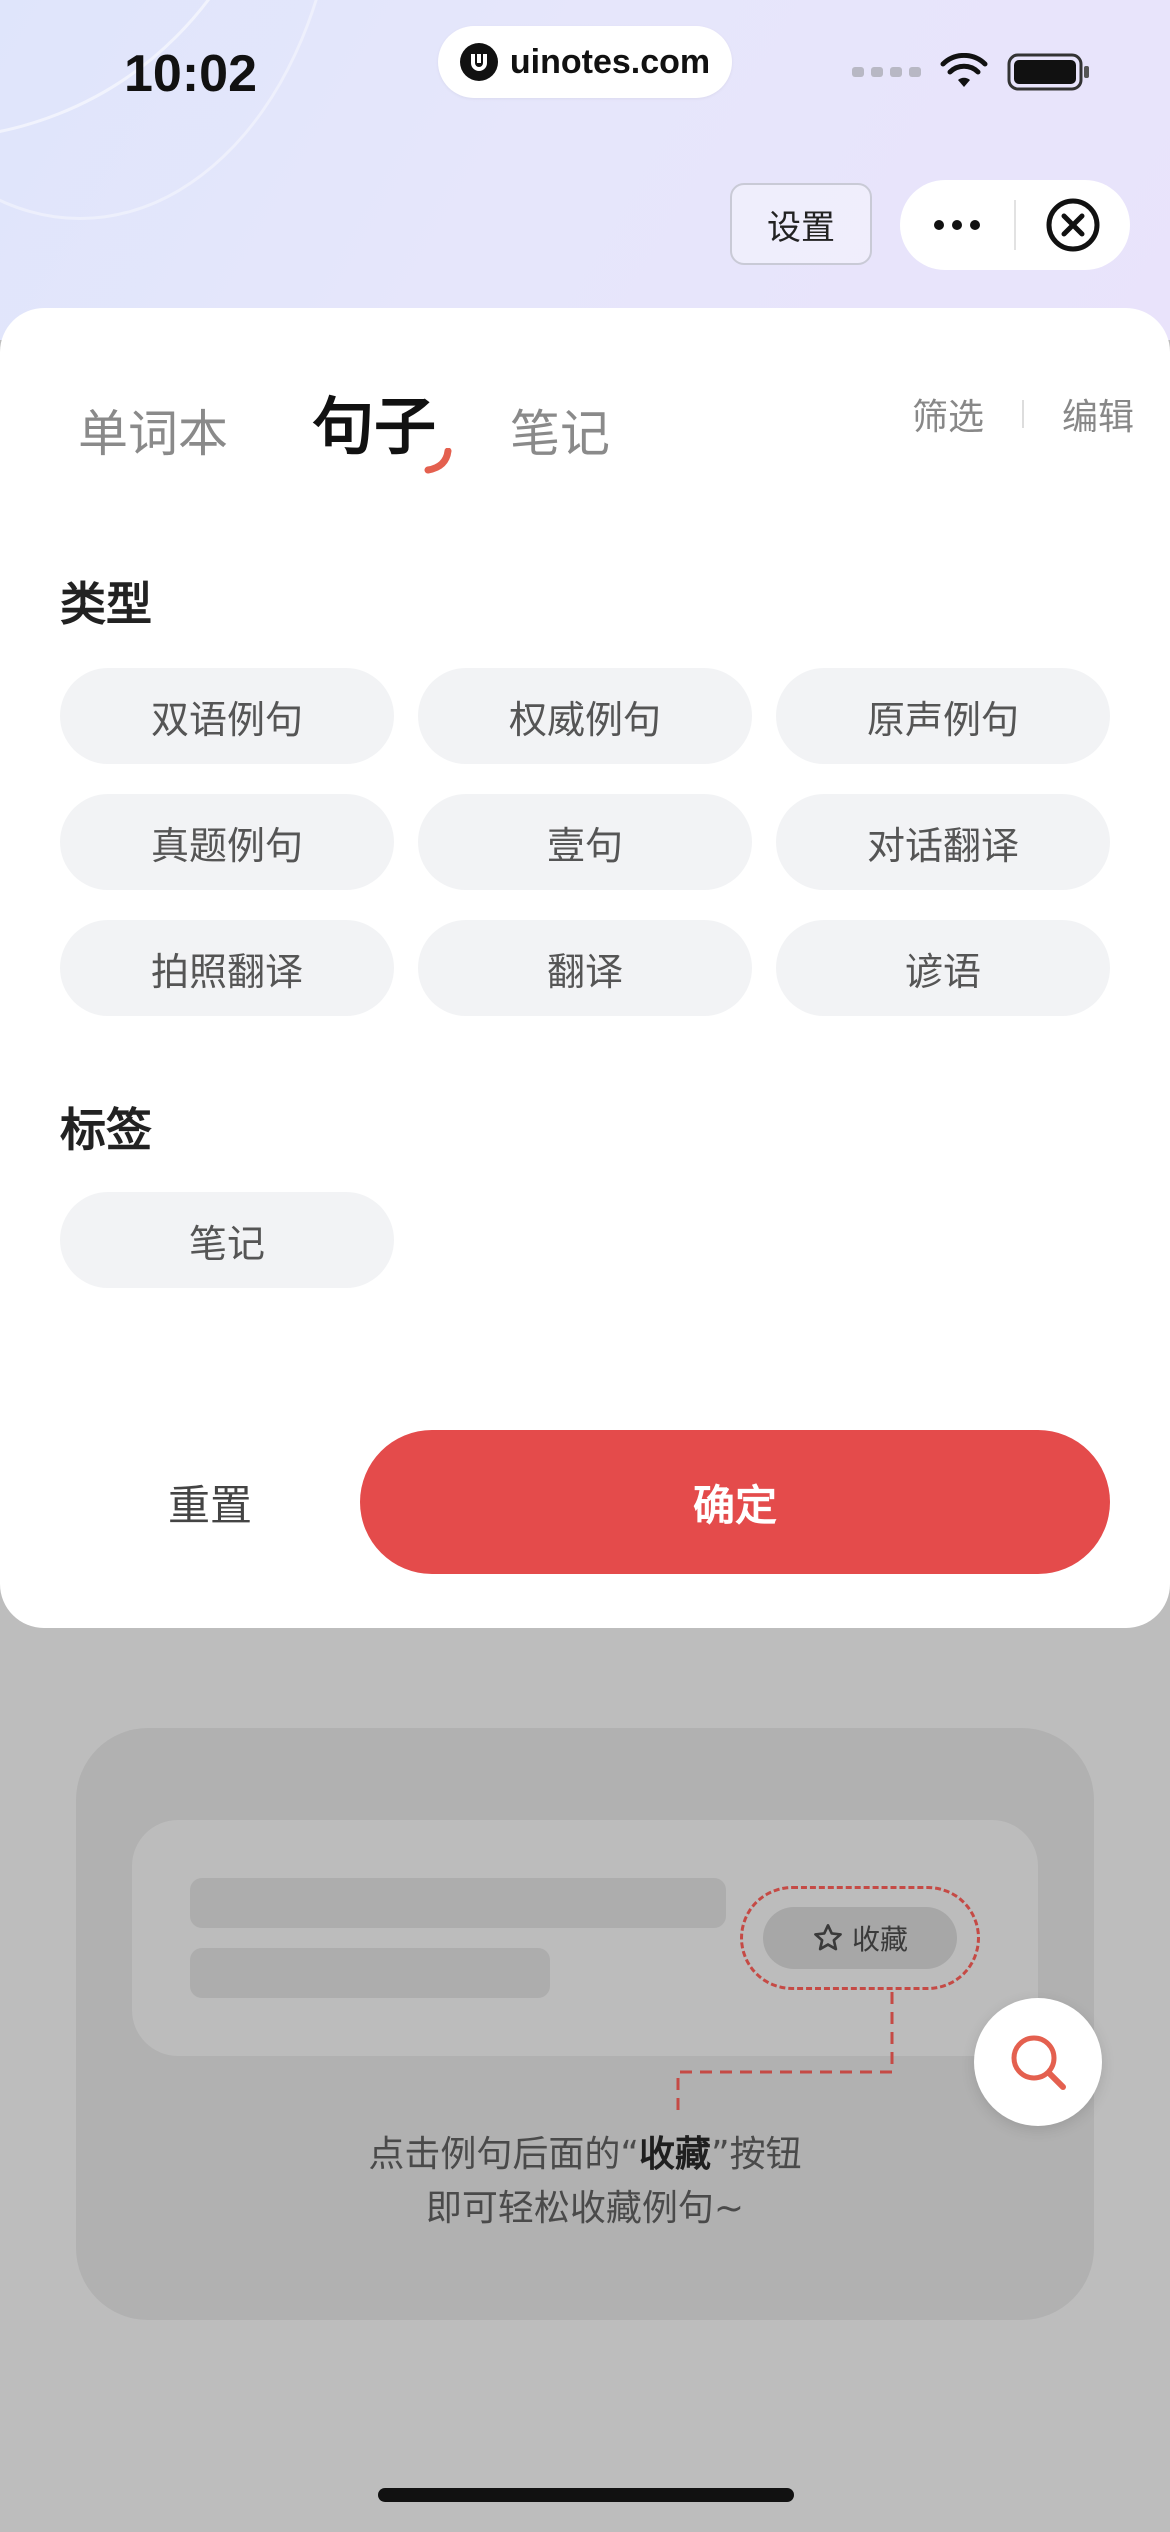 This screenshot has height=2532, width=1170. I want to click on star-icon, so click(828, 1937).